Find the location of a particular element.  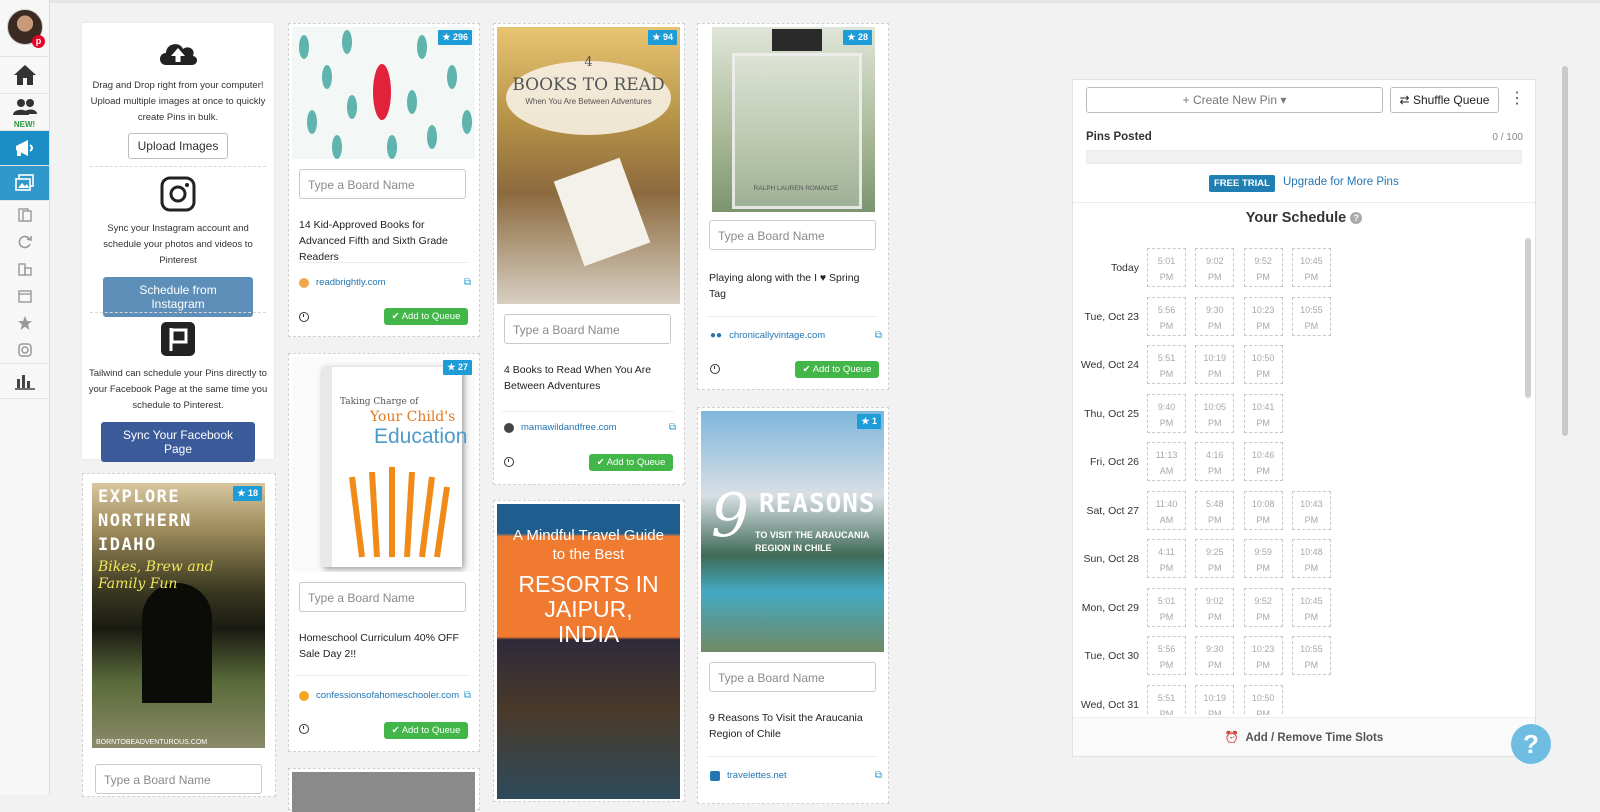

pin-source: mamawildandfree.com ⧉ is located at coordinates (590, 427).